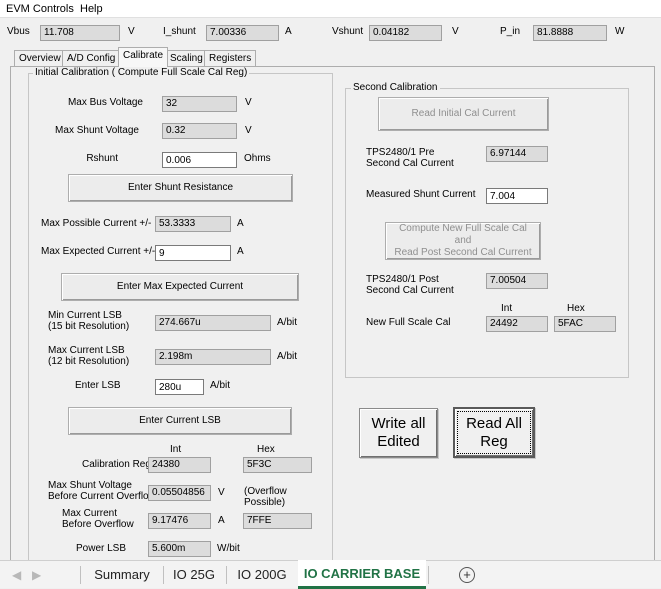 This screenshot has height=589, width=661. Describe the element at coordinates (98, 251) in the screenshot. I see `max-expected-current-label: Max Expected Current +/-` at that location.